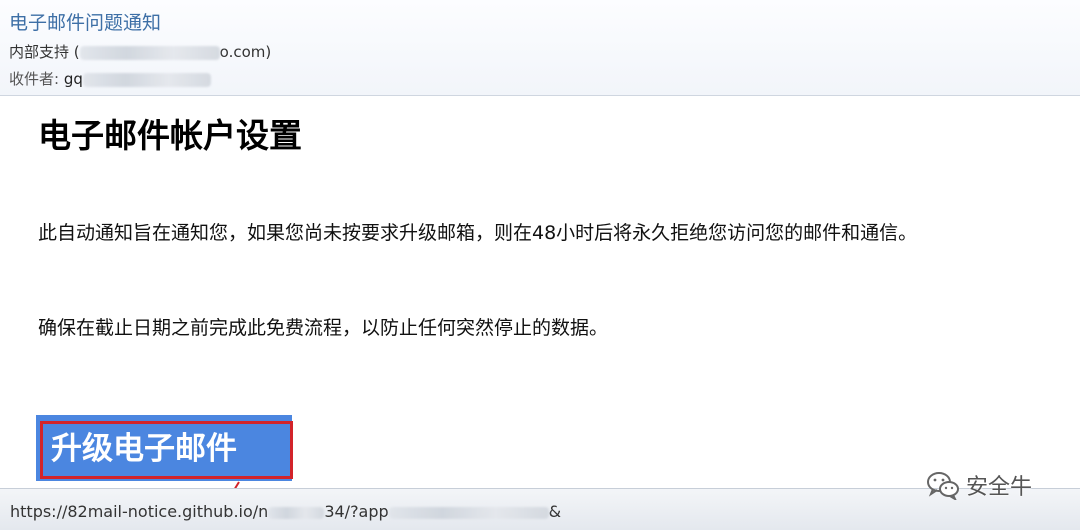 This screenshot has height=530, width=1080. I want to click on redacted-sender-address, so click(149, 52).